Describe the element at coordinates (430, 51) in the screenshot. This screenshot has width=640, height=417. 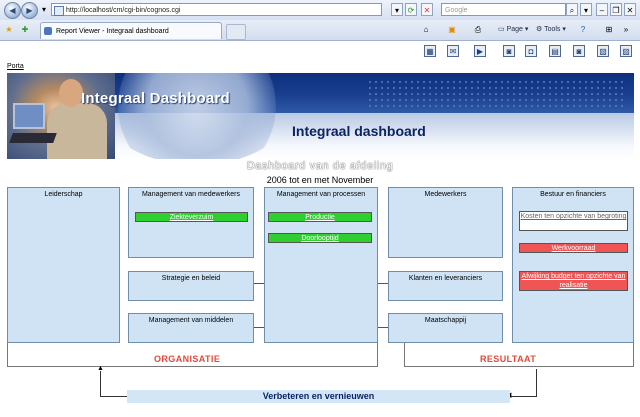
I see `save-icon: ▦` at that location.